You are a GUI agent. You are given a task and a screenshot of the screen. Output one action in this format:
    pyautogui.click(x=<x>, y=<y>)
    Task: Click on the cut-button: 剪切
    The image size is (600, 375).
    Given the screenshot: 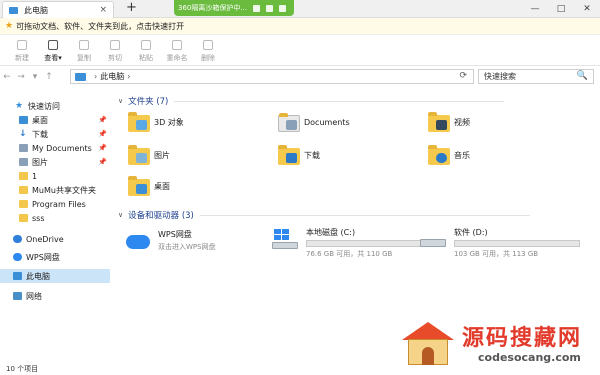 What is the action you would take?
    pyautogui.click(x=115, y=50)
    